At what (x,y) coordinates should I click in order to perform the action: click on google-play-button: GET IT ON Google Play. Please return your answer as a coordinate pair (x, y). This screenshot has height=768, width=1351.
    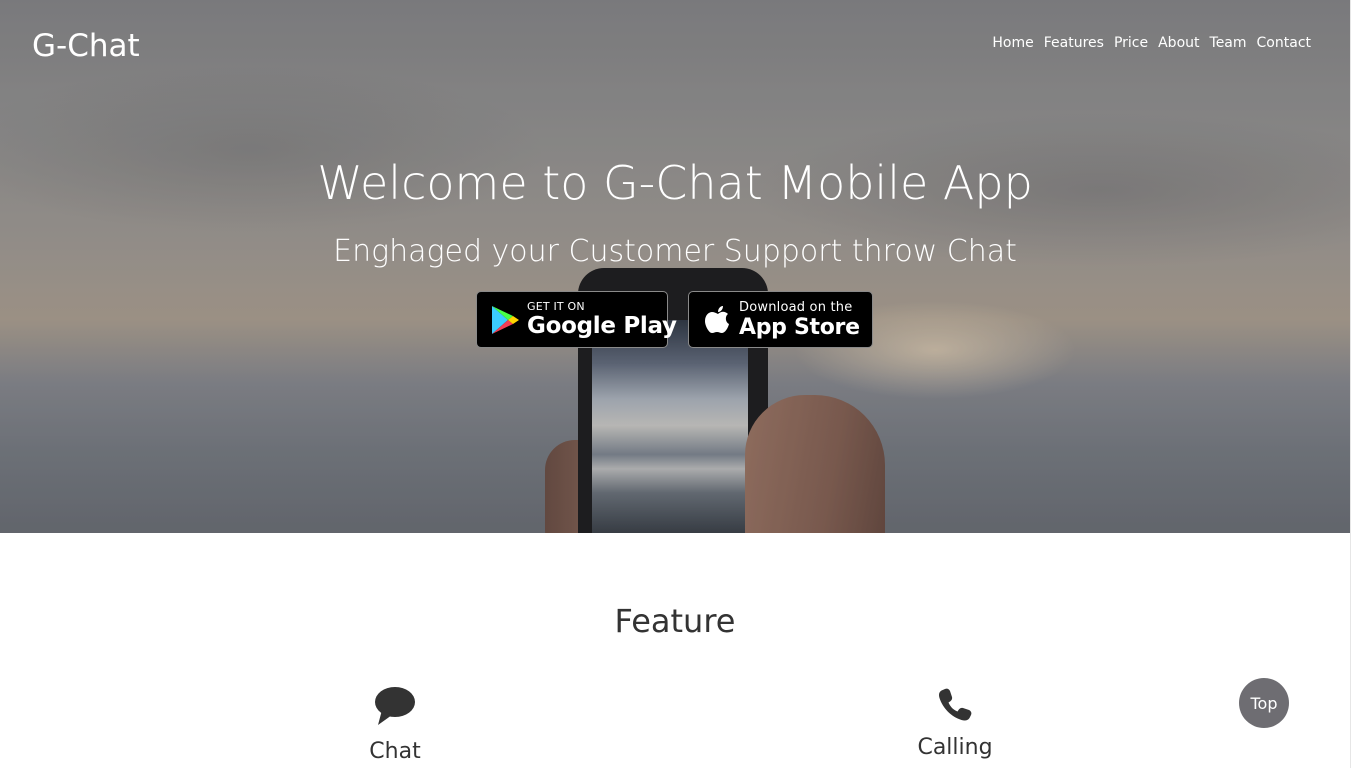
    Looking at the image, I should click on (576, 319).